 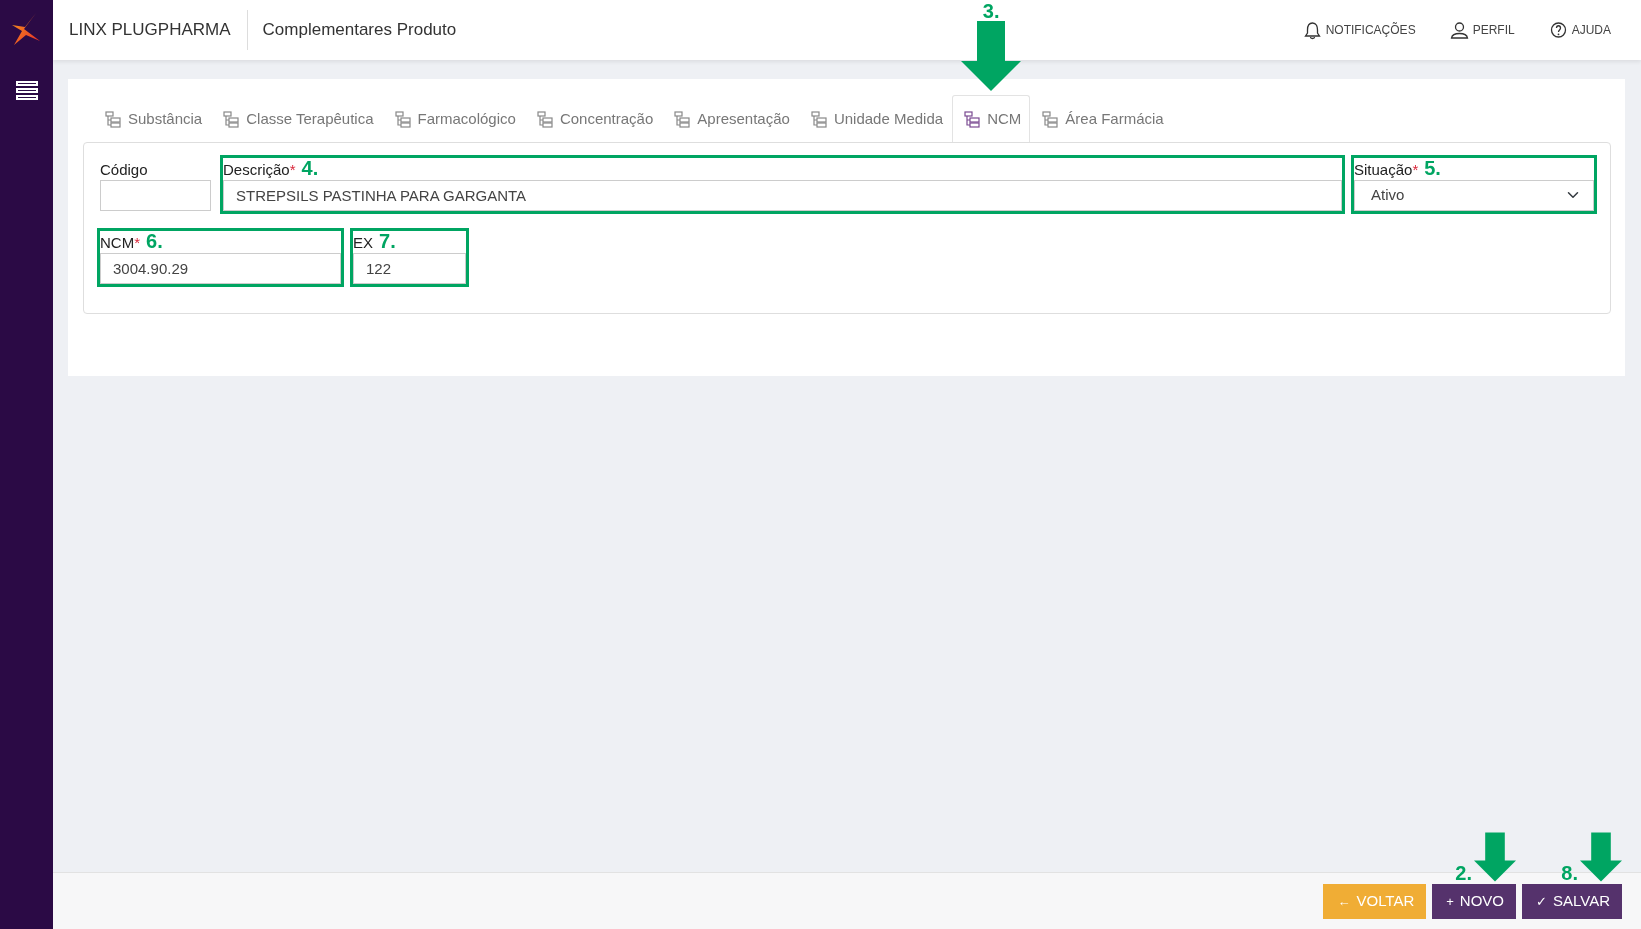 What do you see at coordinates (387, 240) in the screenshot?
I see `callout-number: 7.` at bounding box center [387, 240].